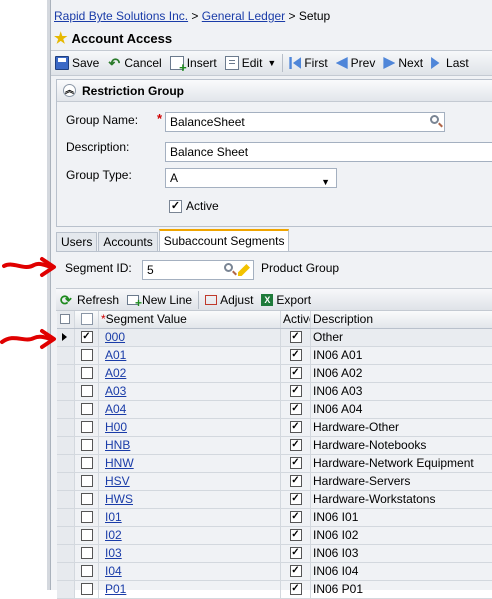 The width and height of the screenshot is (492, 599). I want to click on segment-value-cell: A01, so click(190, 355).